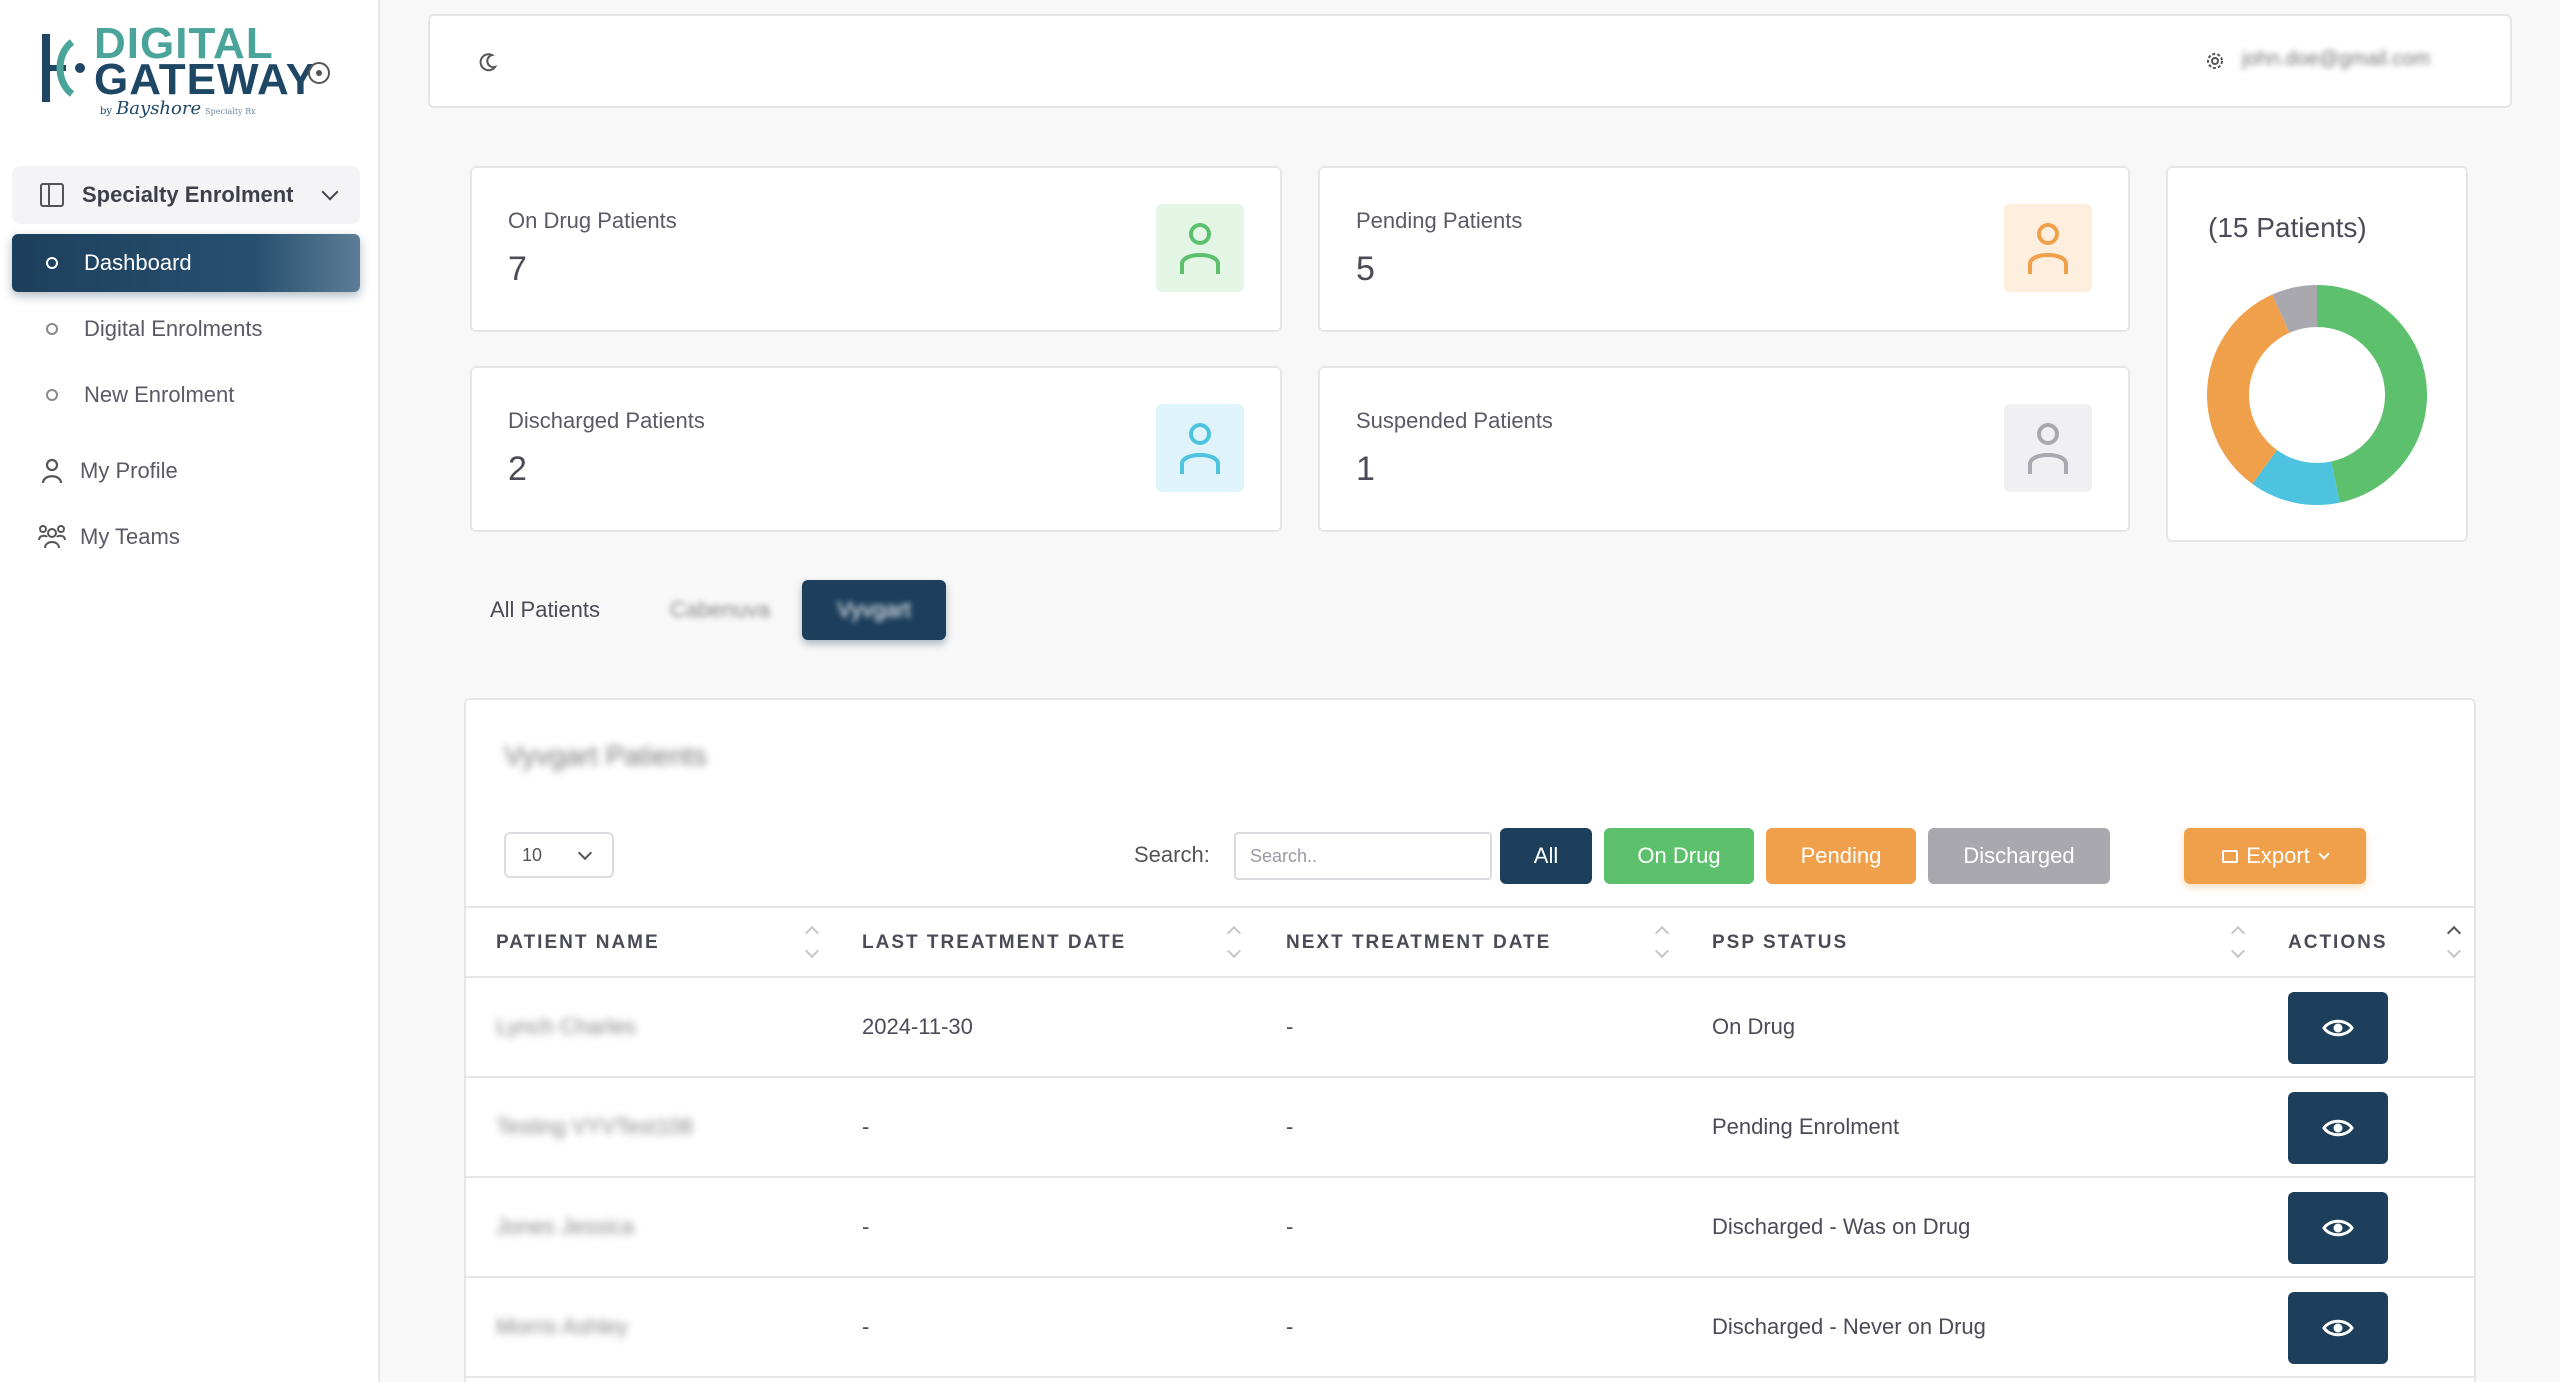 The width and height of the screenshot is (2560, 1382). What do you see at coordinates (1470, 61) in the screenshot?
I see `top-bar: john.doe@gmail.com` at bounding box center [1470, 61].